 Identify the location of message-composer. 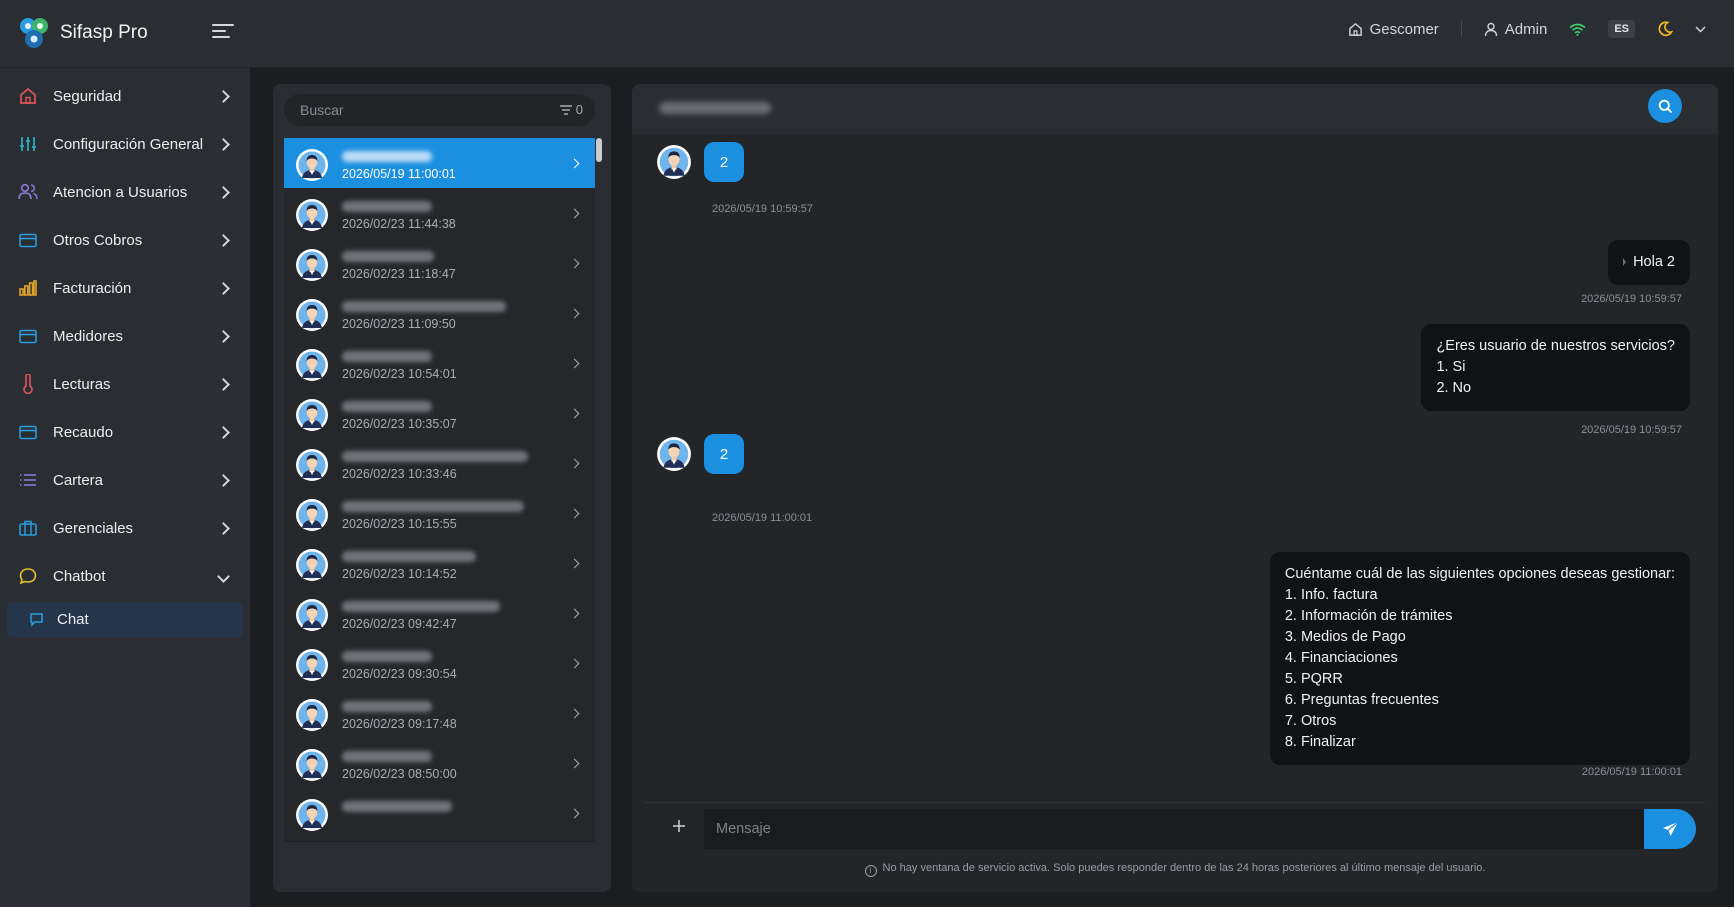
(1175, 825).